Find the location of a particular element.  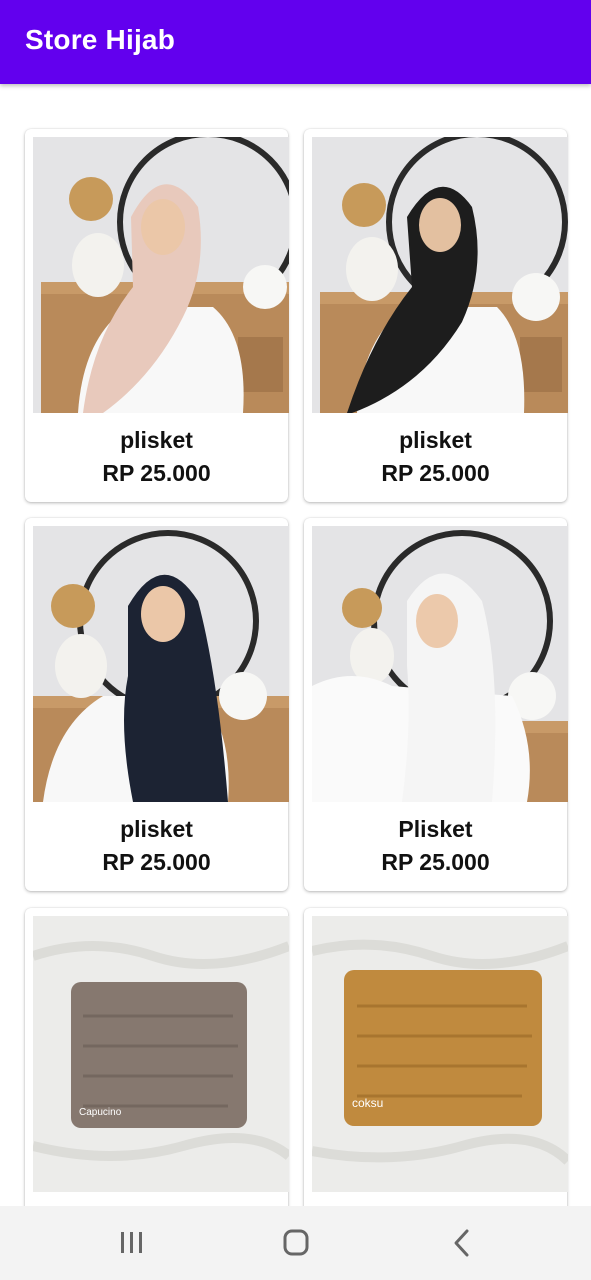

product-image: coksu is located at coordinates (440, 1054).